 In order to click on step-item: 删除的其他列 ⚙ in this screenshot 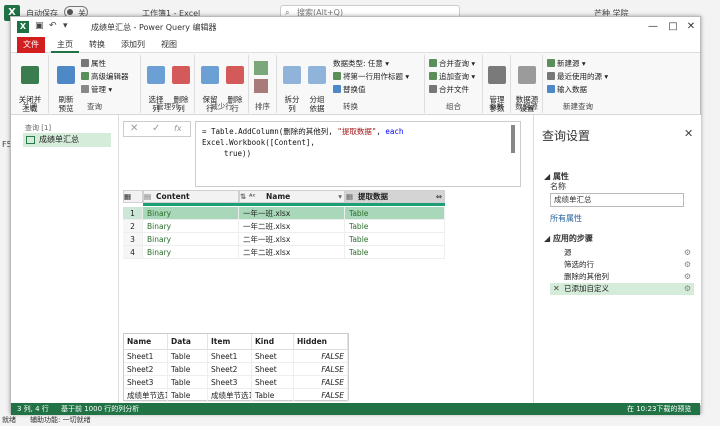, I will do `click(622, 277)`.